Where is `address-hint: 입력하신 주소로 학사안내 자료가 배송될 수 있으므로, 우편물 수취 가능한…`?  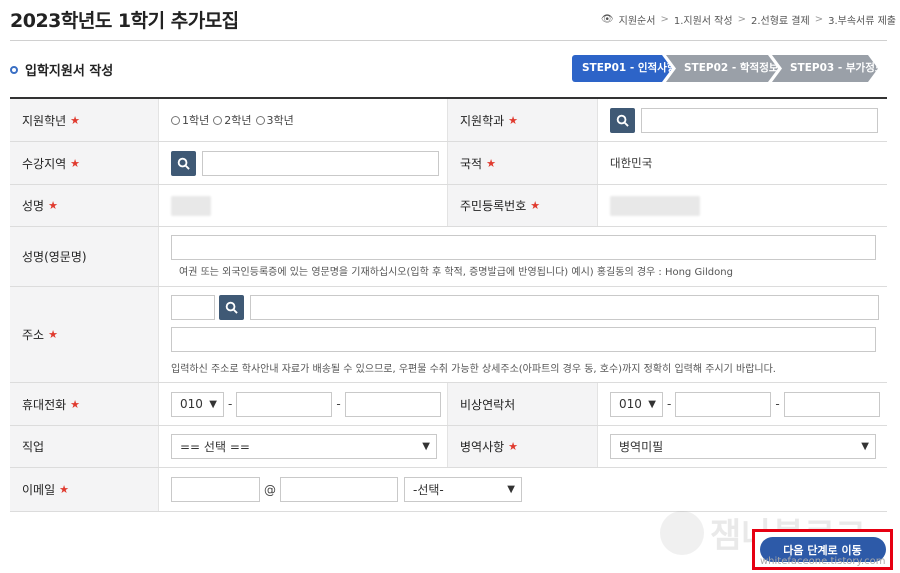
address-hint: 입력하신 주소로 학사안내 자료가 배송될 수 있으므로, 우편물 수취 가능한… is located at coordinates (473, 369).